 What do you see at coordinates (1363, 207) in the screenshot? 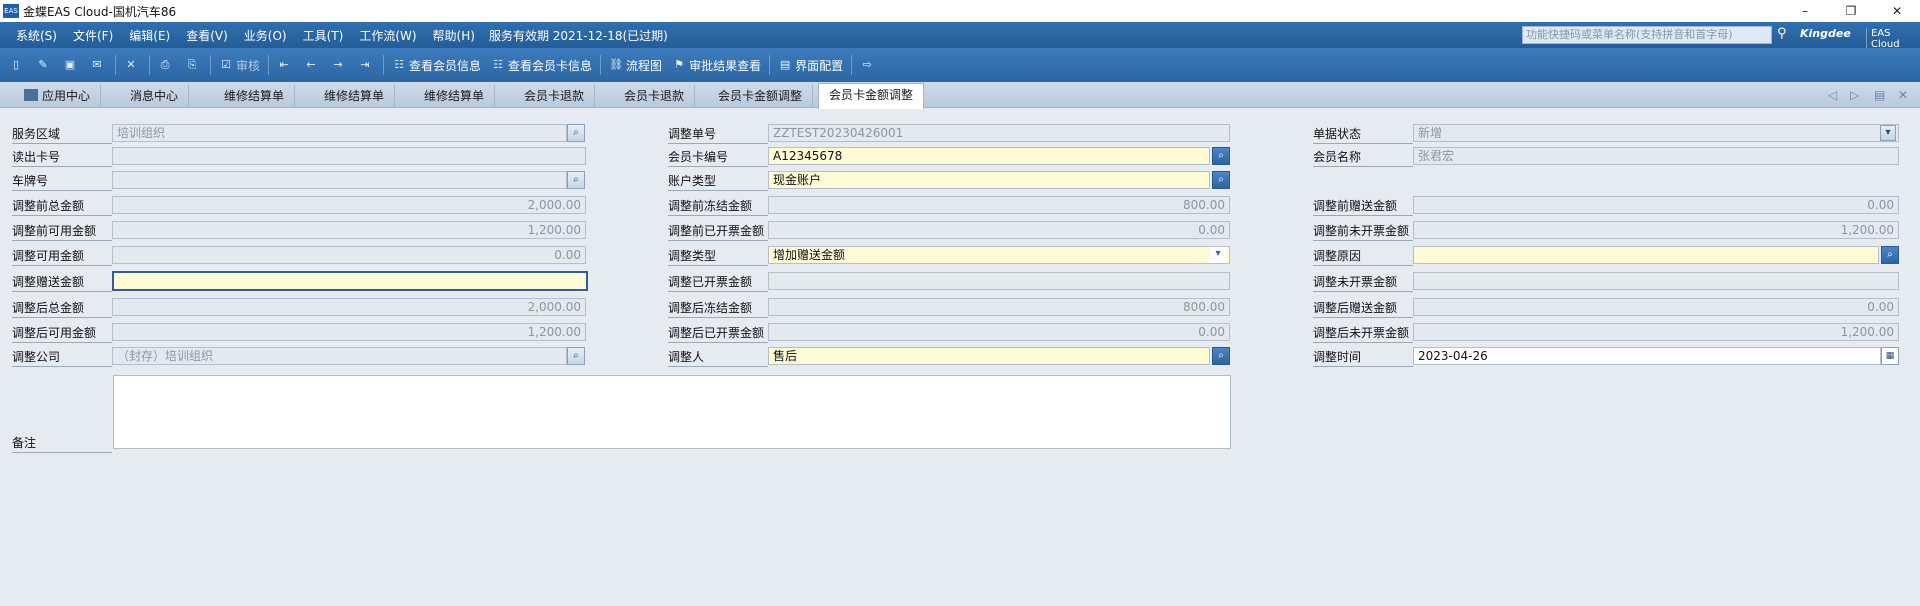
I see `label-before-gift: 调整前赠送金额` at bounding box center [1363, 207].